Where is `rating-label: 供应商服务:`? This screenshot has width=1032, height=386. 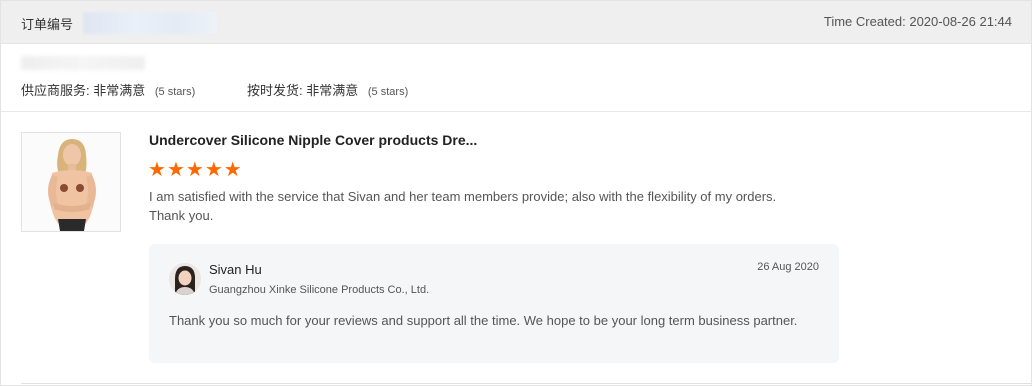
rating-label: 供应商服务: is located at coordinates (55, 90).